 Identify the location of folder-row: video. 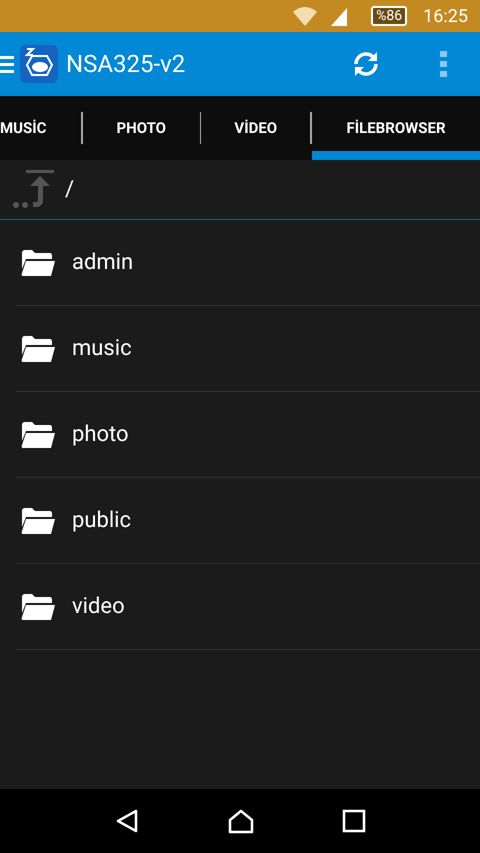
(248, 607).